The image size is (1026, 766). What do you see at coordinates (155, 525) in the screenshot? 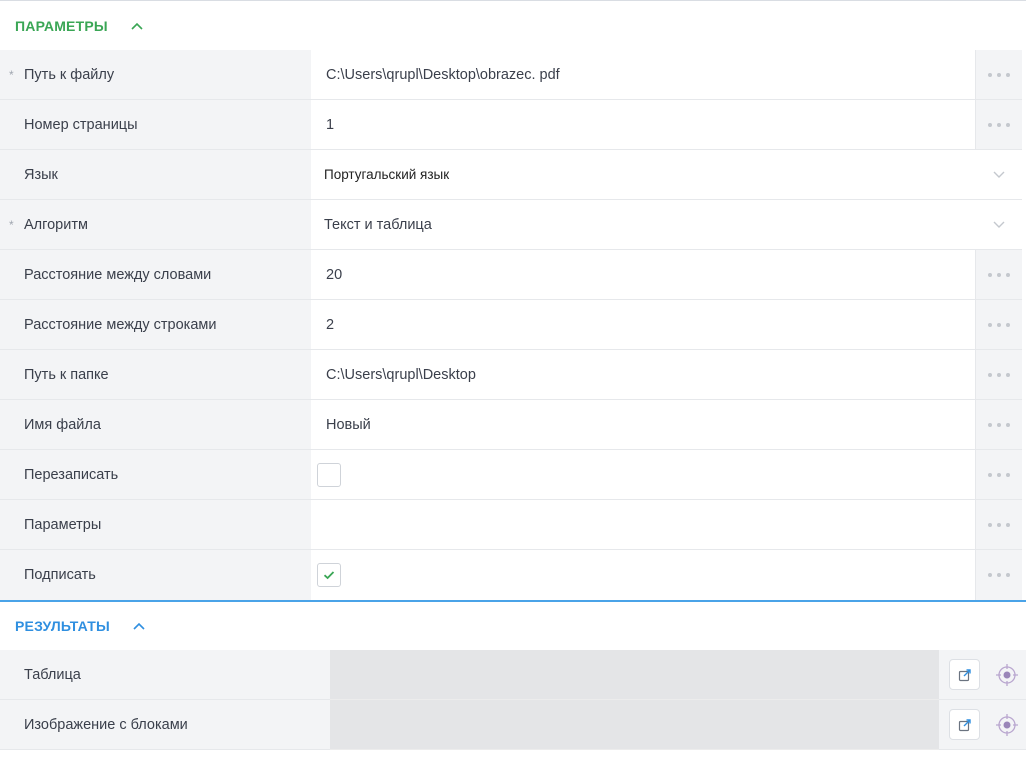
I see `param-label-cell: Параметры` at bounding box center [155, 525].